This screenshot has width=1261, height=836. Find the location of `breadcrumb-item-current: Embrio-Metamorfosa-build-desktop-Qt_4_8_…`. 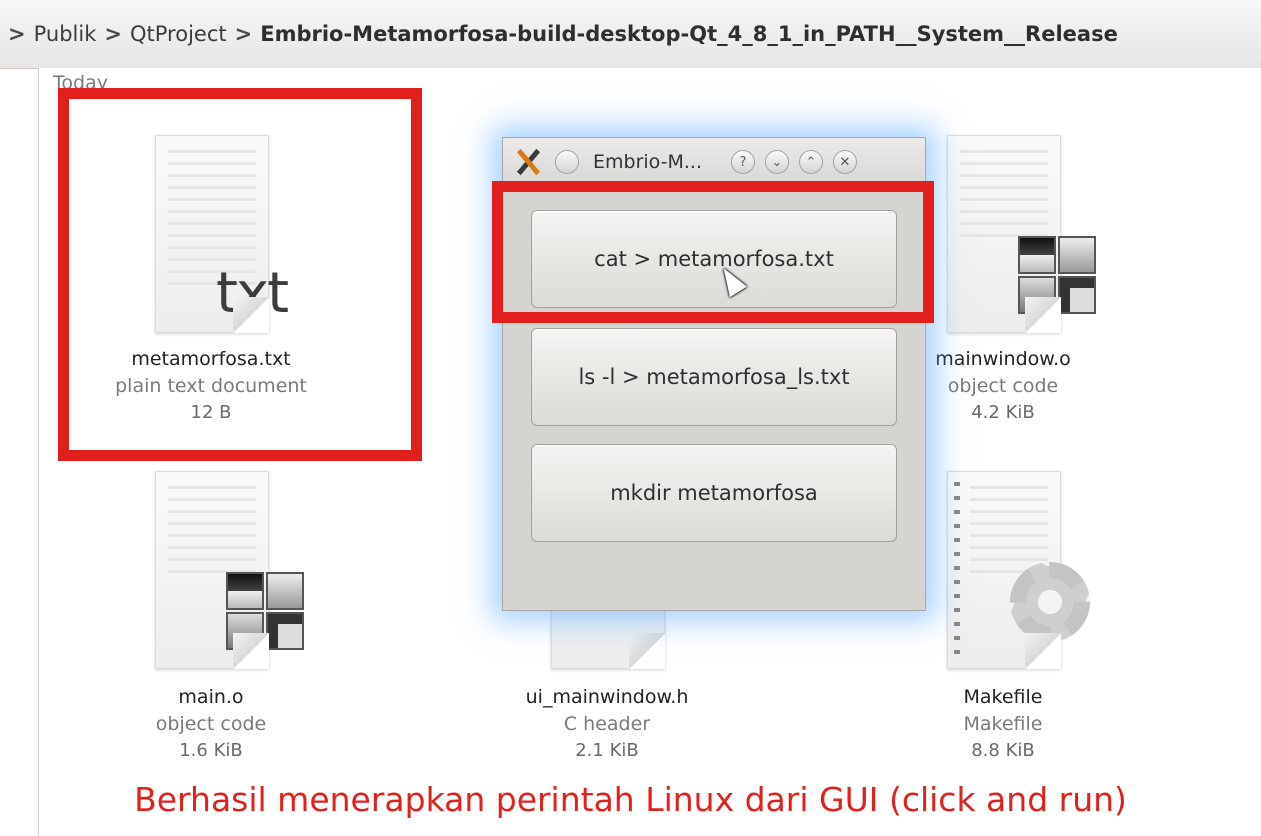

breadcrumb-item-current: Embrio-Metamorfosa-build-desktop-Qt_4_8_… is located at coordinates (689, 34).